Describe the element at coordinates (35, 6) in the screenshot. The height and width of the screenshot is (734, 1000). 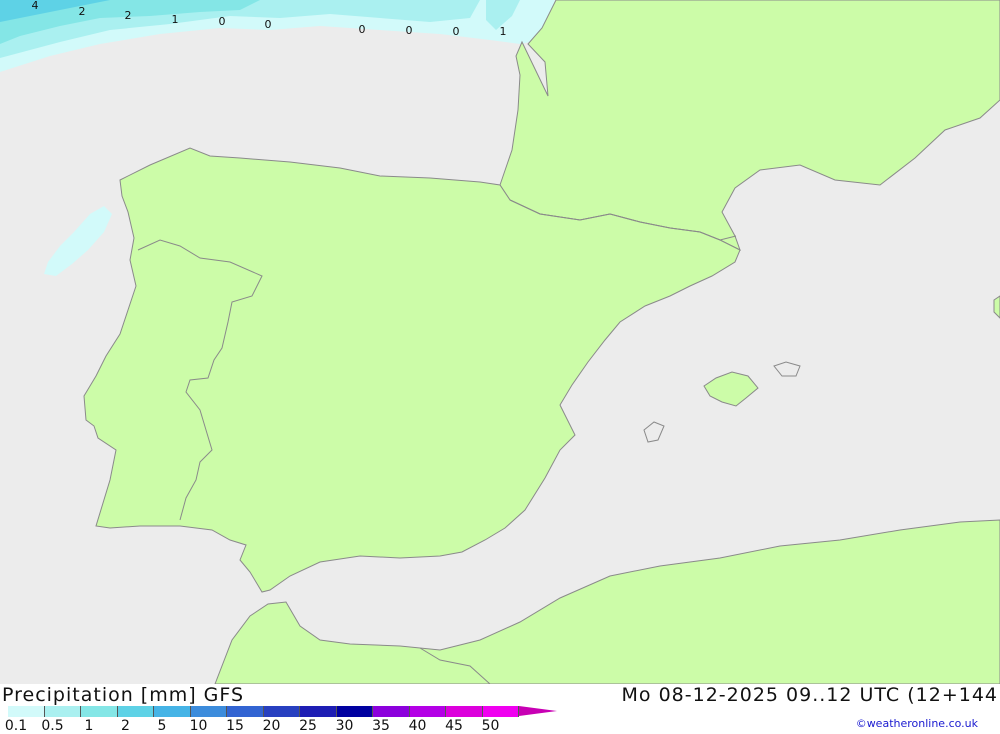
I see `precip-value-label: 4` at that location.